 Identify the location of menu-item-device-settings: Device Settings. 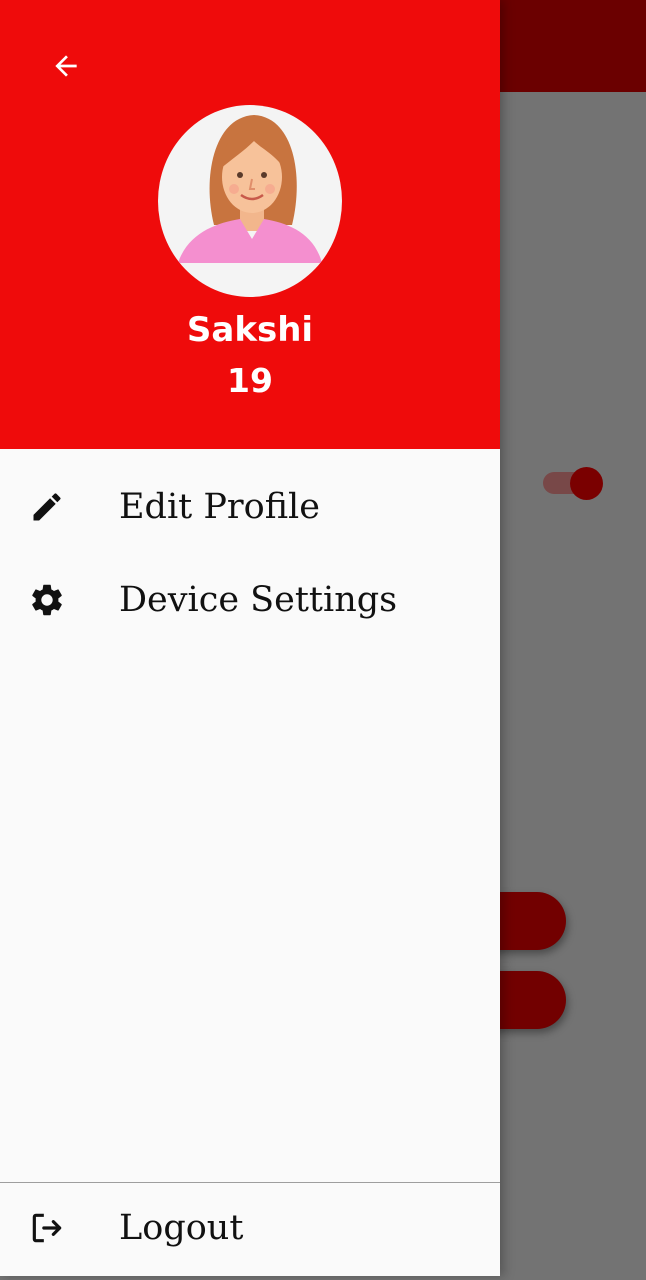
(250, 600).